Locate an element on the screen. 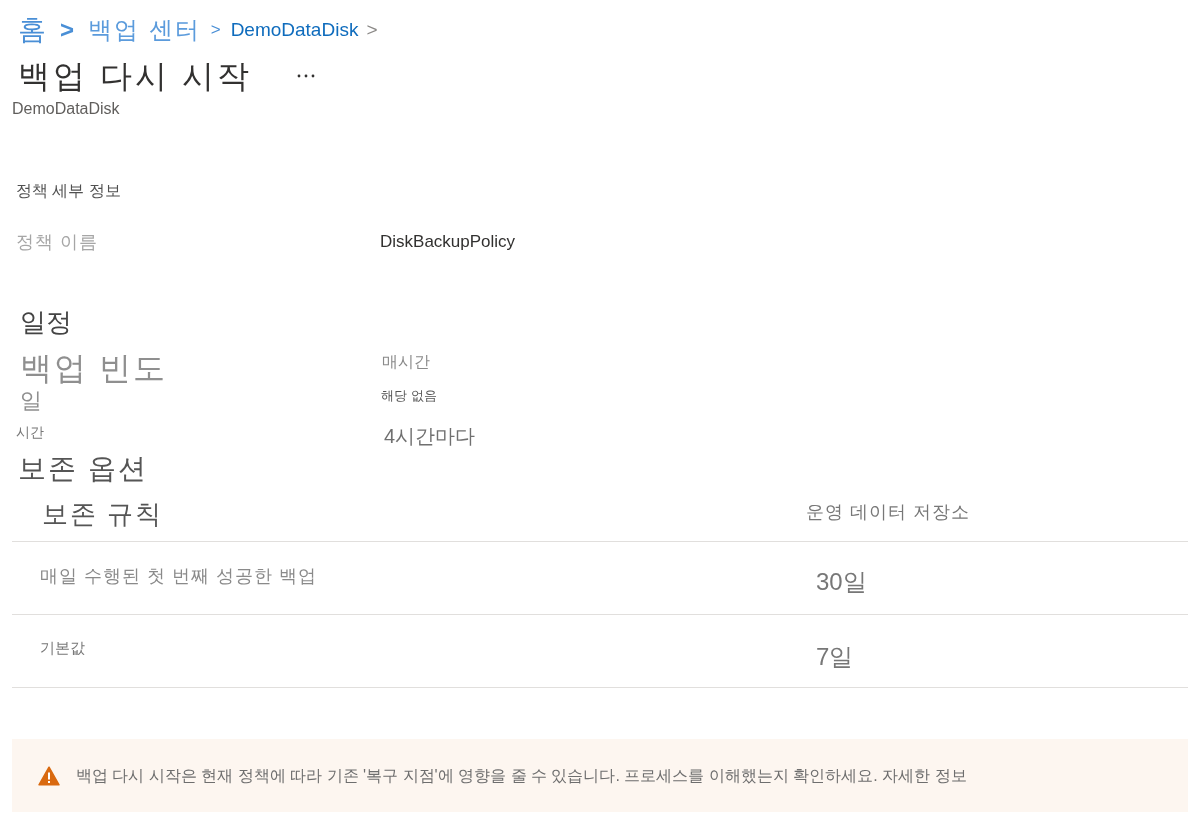 The width and height of the screenshot is (1190, 828). warning-message: 백업 다시 시작은 현재 정책에 따라 기존 '복구 지점'에 영향을 줄 수 있습니다. 프로세스를 이해했는지 확인하세요. 자세한 정보 is located at coordinates (521, 775).